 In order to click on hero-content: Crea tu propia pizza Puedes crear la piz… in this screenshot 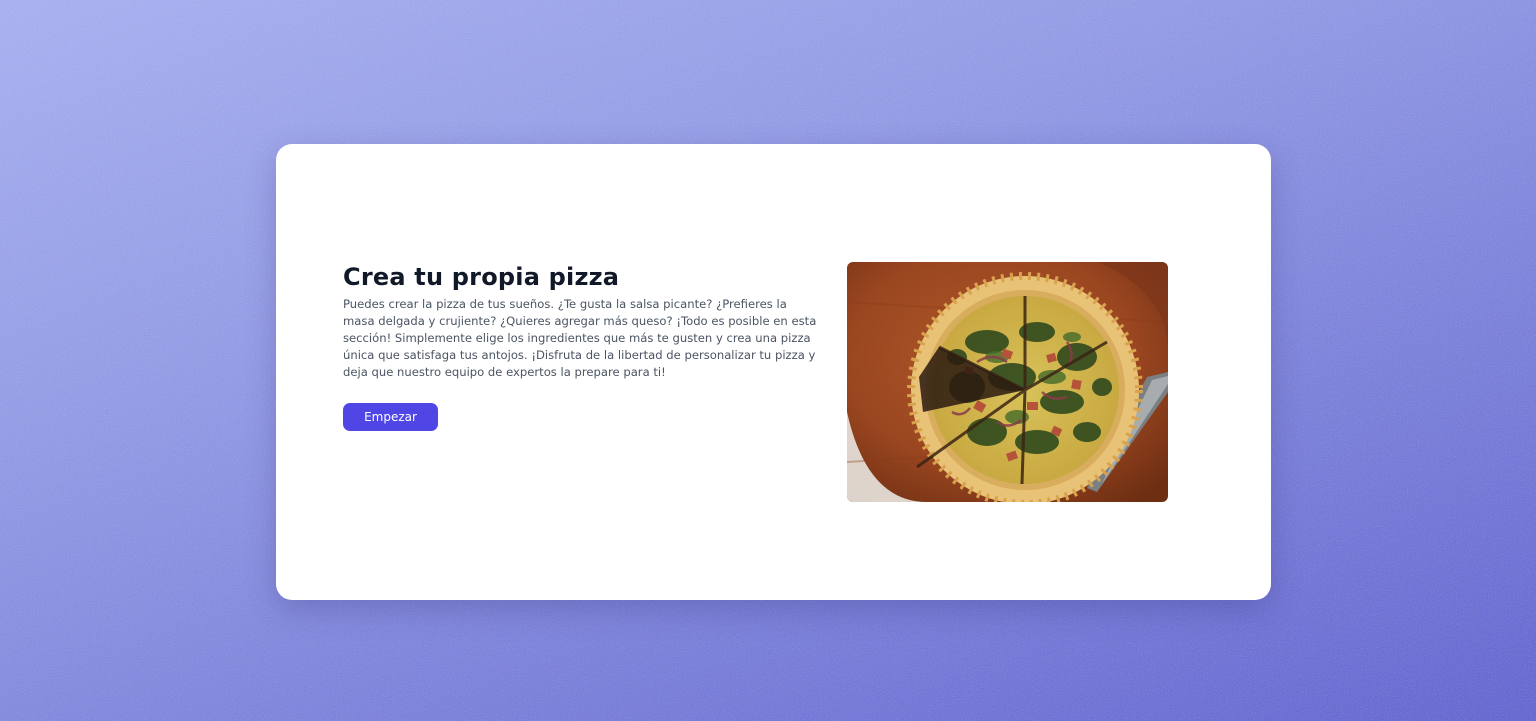, I will do `click(582, 346)`.